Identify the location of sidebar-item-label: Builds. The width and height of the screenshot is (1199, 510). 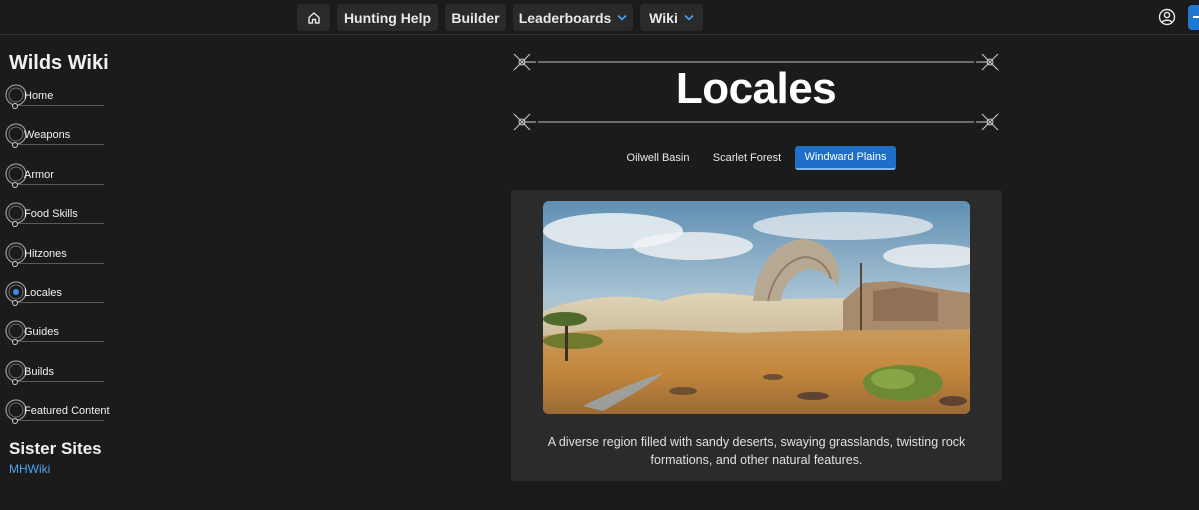
(39, 372).